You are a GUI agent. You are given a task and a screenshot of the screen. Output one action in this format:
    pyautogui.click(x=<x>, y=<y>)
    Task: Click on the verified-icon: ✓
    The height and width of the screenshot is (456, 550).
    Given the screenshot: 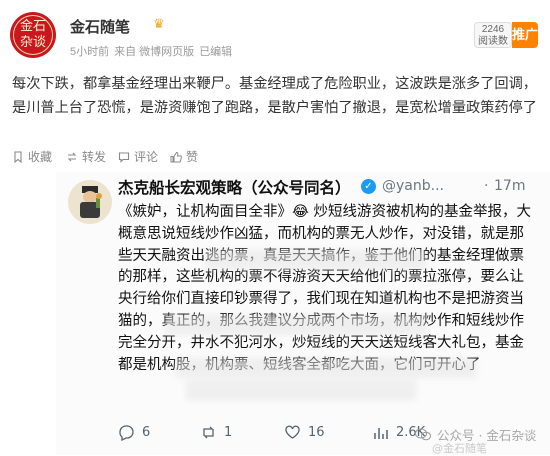 What is the action you would take?
    pyautogui.click(x=368, y=186)
    